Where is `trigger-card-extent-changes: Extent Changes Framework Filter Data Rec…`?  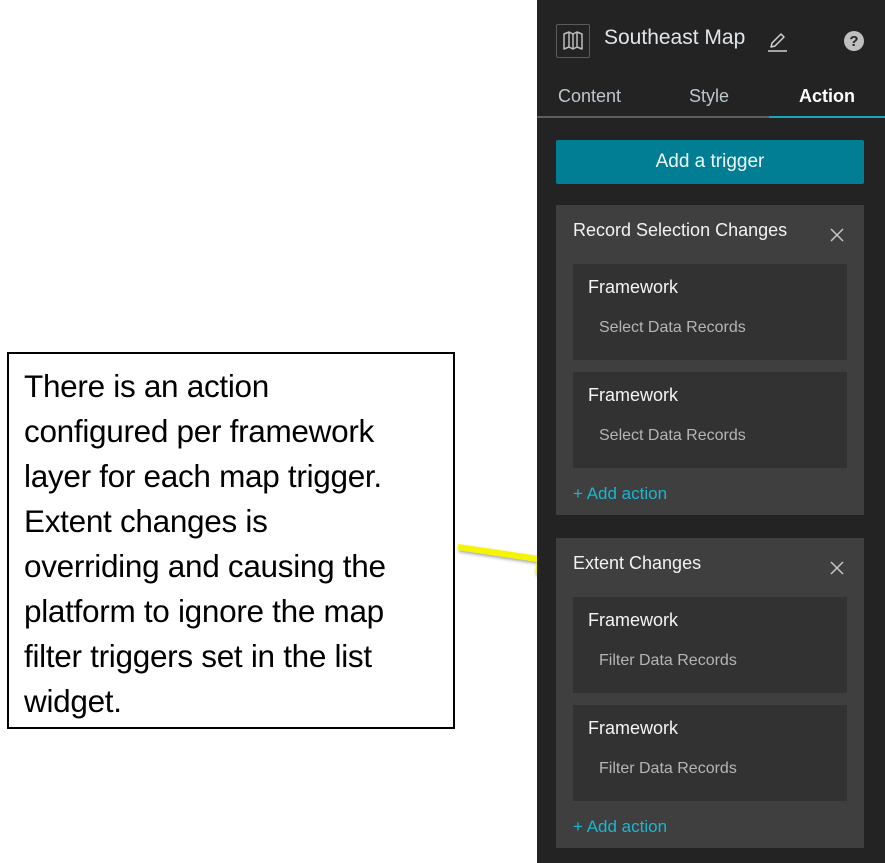 trigger-card-extent-changes: Extent Changes Framework Filter Data Rec… is located at coordinates (710, 693).